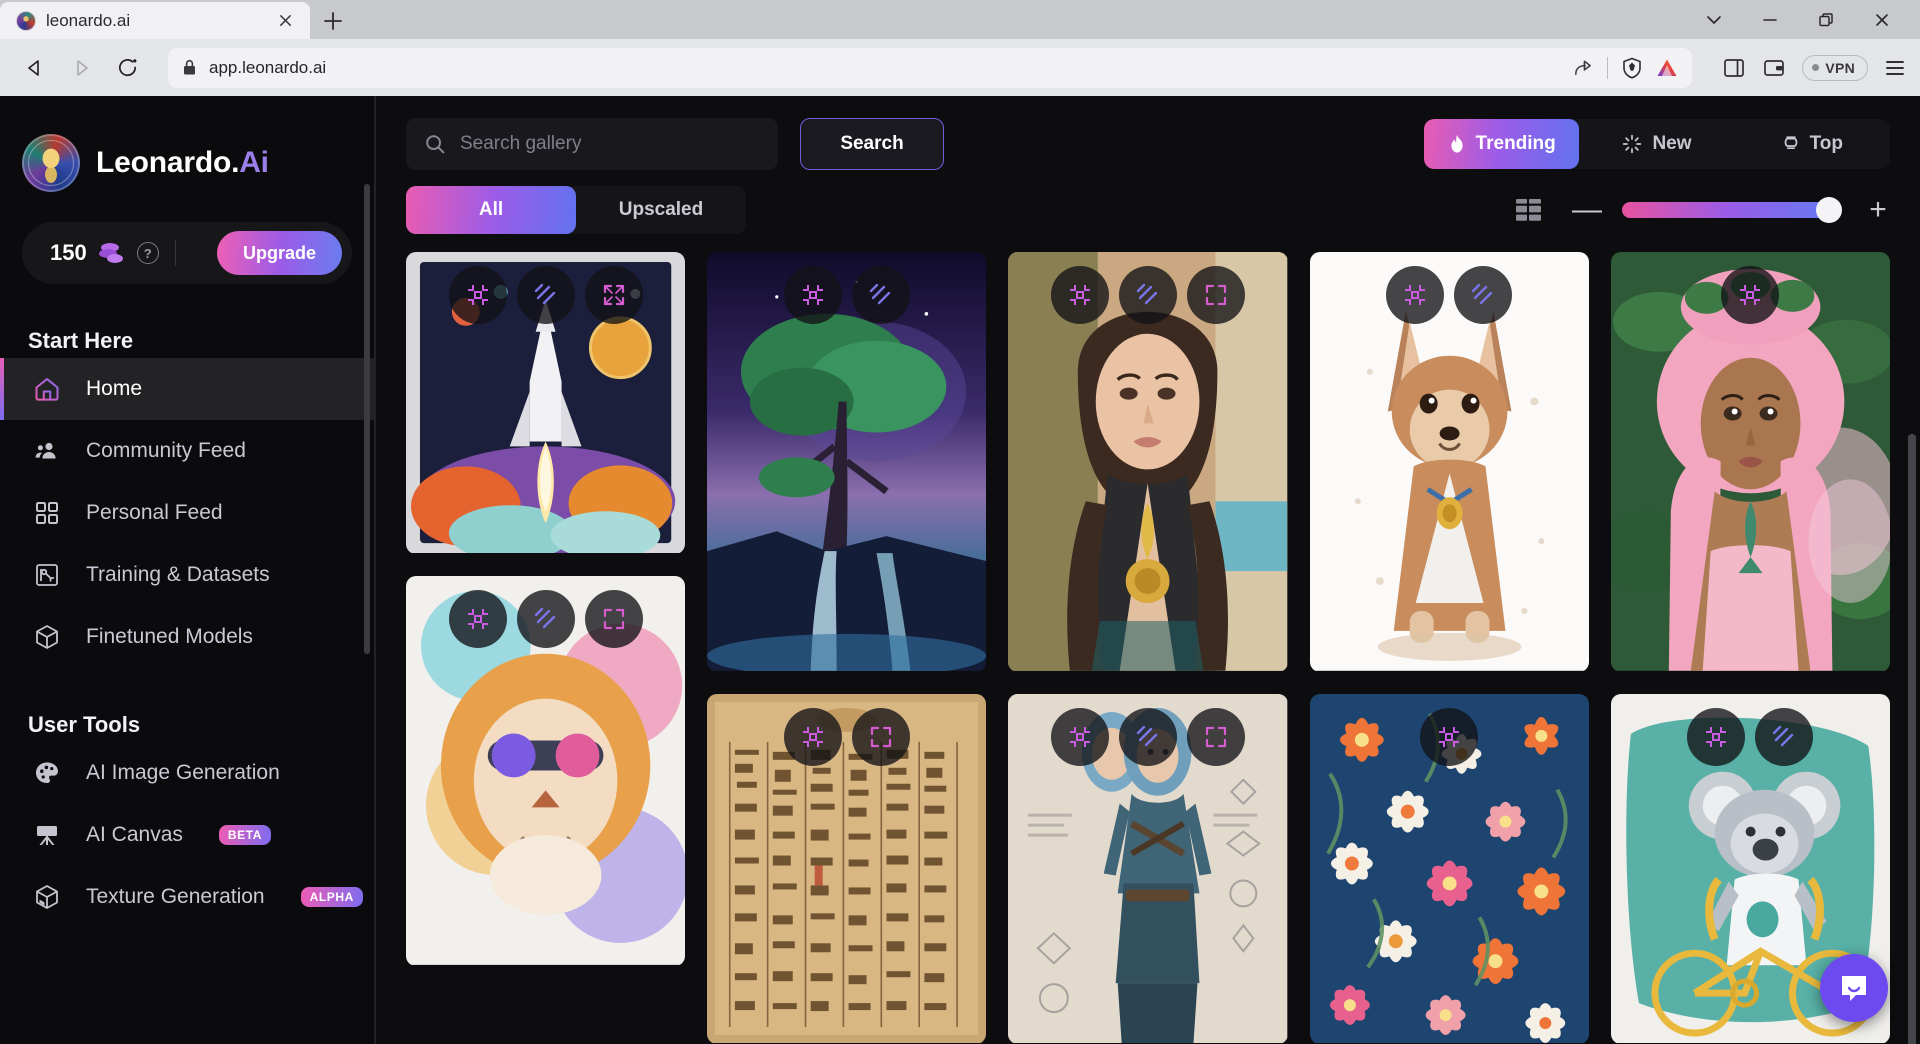 Image resolution: width=1920 pixels, height=1044 pixels. Describe the element at coordinates (1734, 68) in the screenshot. I see `sidebar-panel-icon` at that location.